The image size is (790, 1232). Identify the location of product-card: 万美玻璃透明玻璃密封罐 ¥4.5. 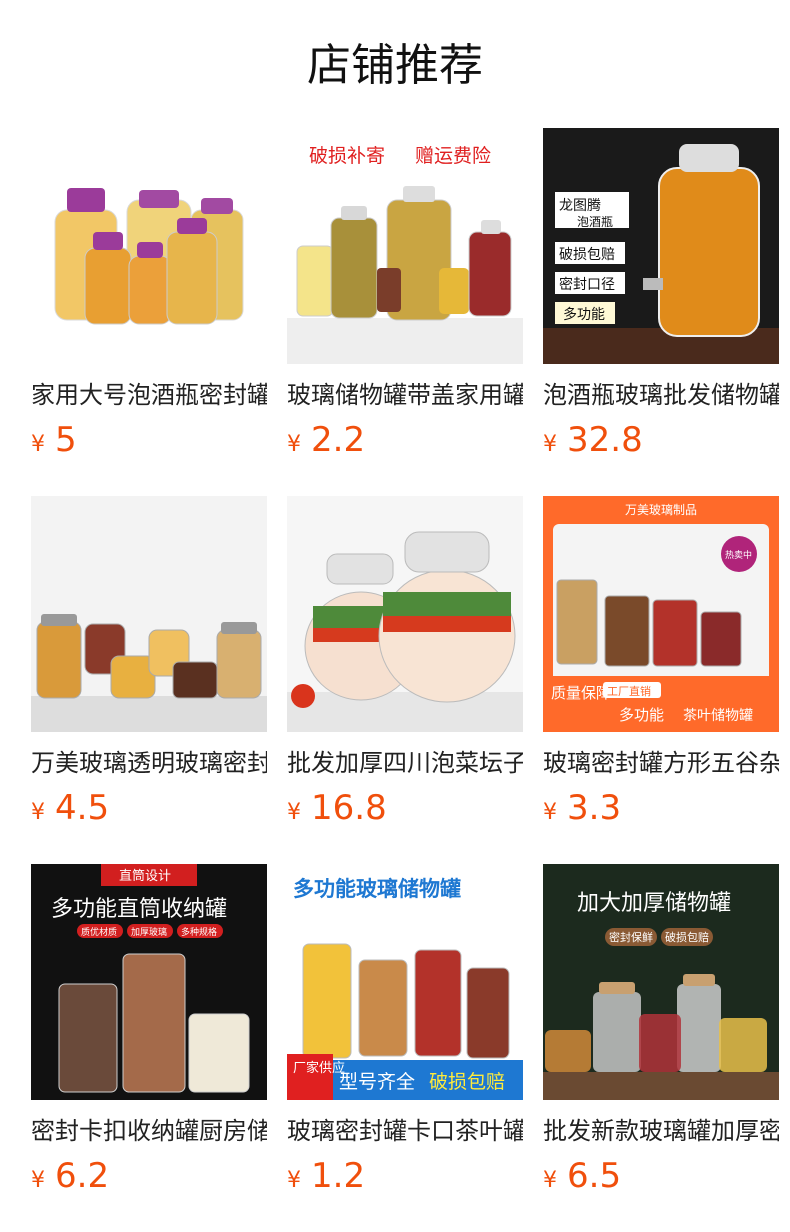
(149, 680).